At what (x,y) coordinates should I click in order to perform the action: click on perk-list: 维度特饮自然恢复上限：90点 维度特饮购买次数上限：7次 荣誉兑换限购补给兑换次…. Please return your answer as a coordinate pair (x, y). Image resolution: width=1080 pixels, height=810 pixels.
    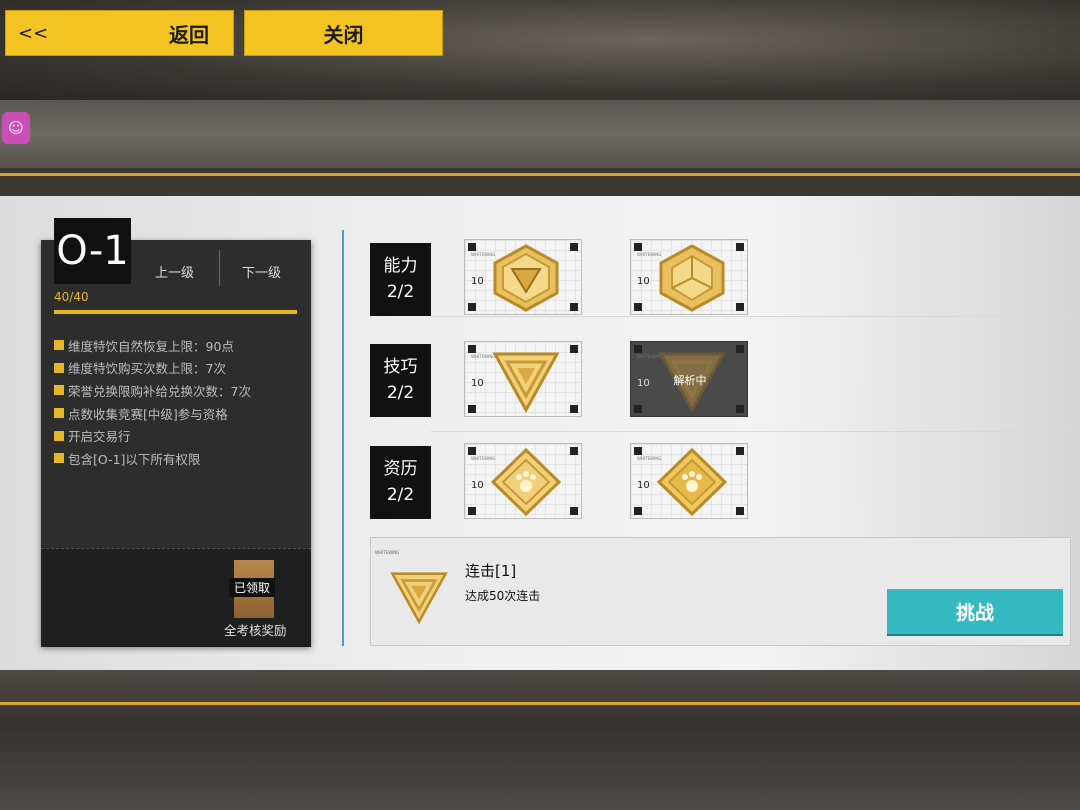
    Looking at the image, I should click on (152, 402).